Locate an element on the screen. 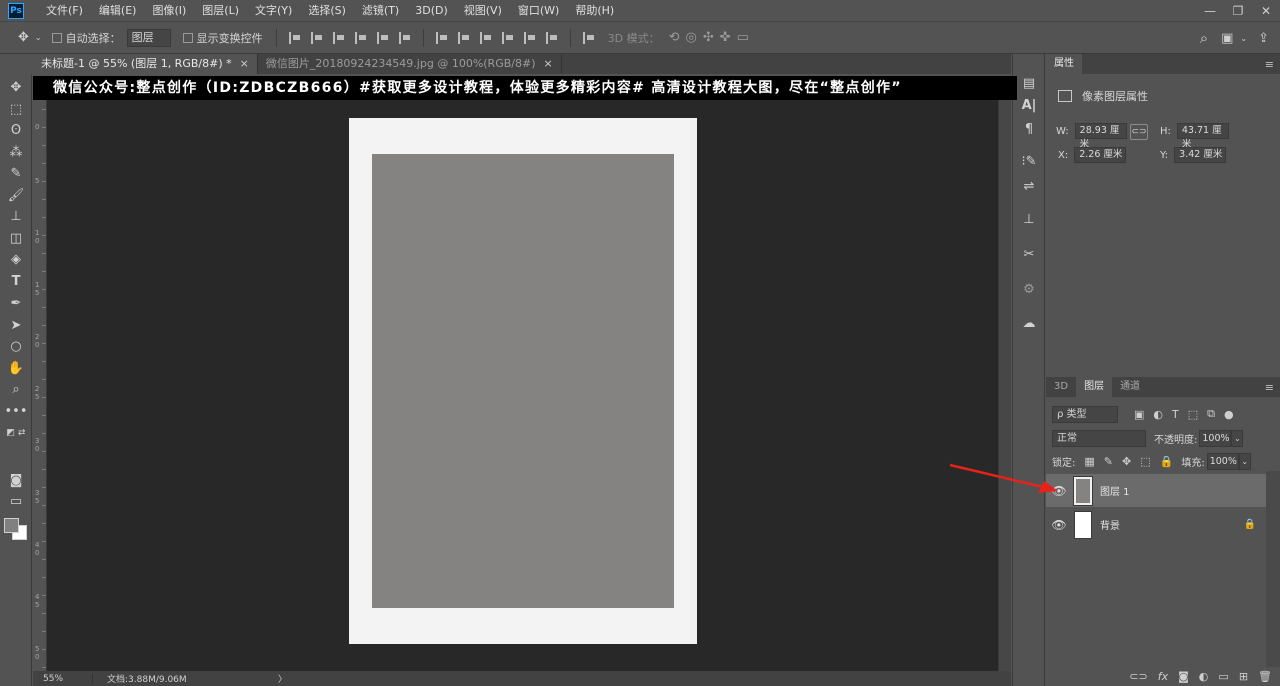 This screenshot has height=686, width=1280. distribute-hcenter-icon is located at coordinates (529, 37).